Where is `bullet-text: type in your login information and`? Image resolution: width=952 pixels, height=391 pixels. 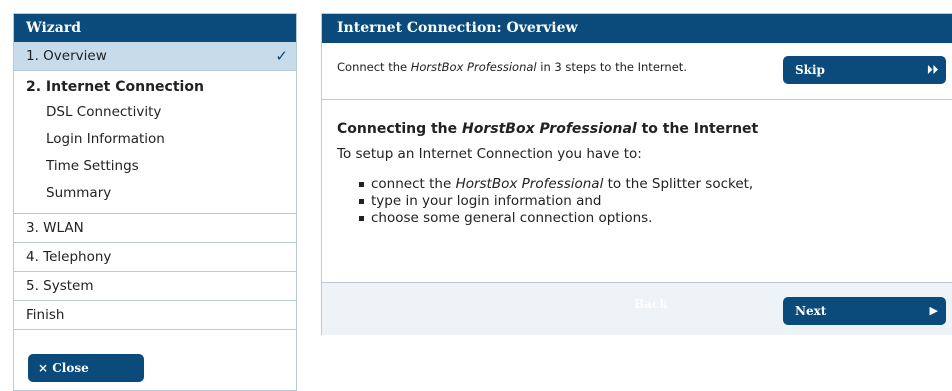
bullet-text: type in your login information and is located at coordinates (486, 201).